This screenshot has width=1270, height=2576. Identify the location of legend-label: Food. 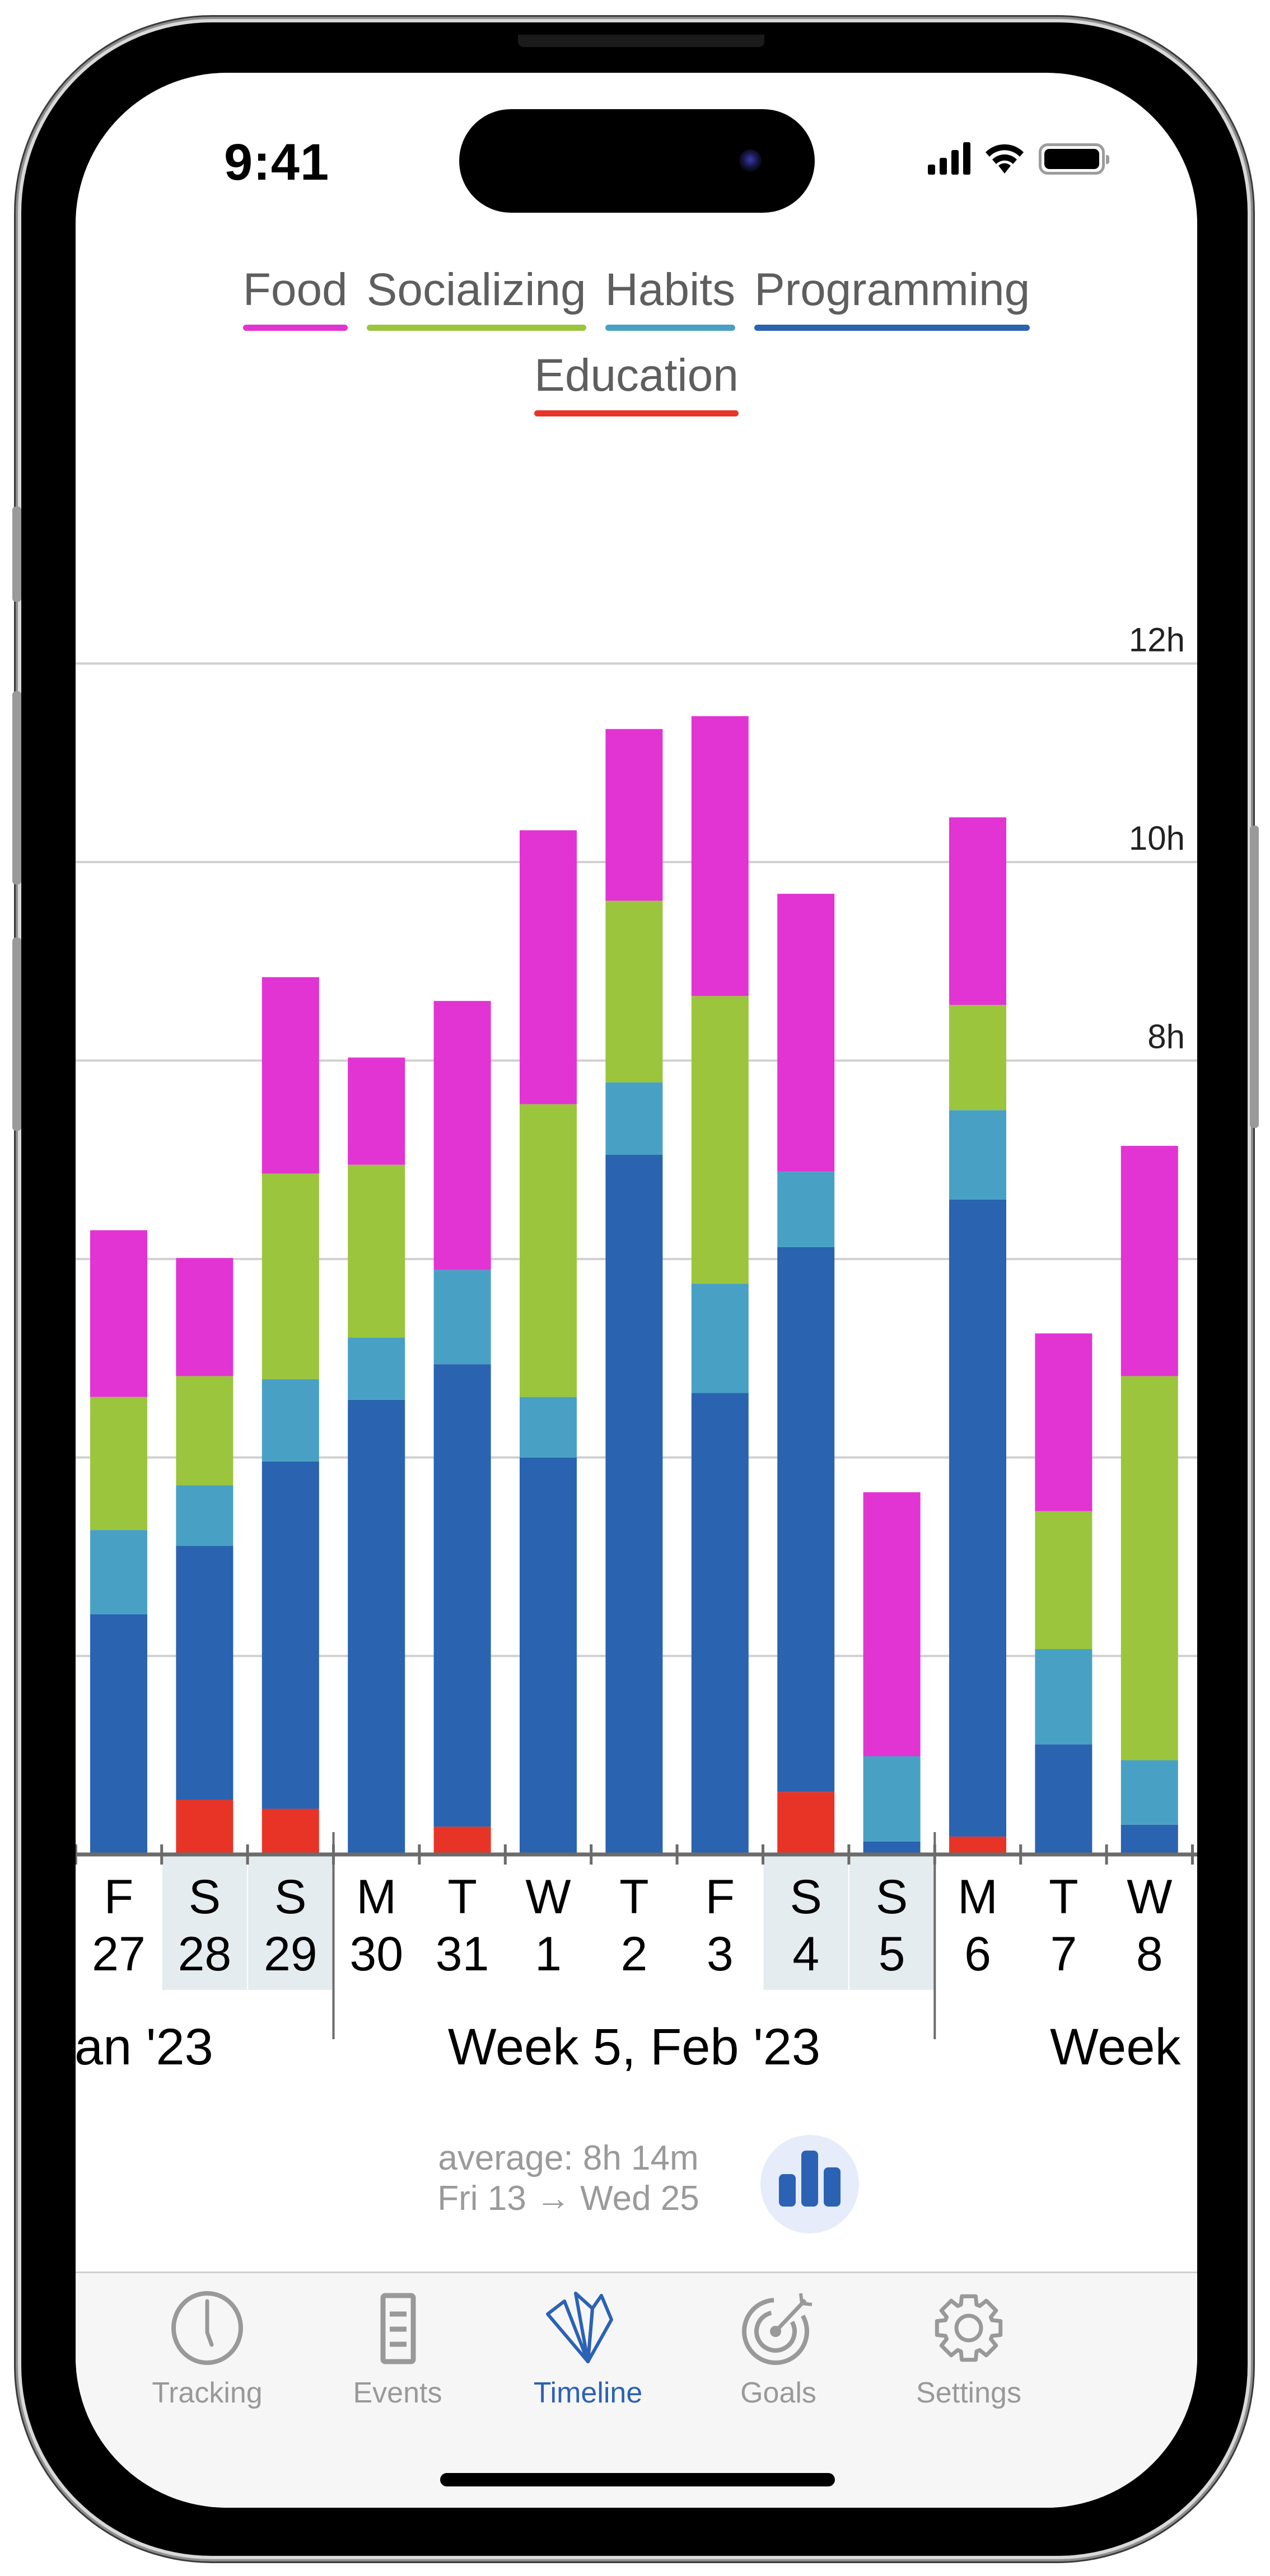
(295, 290).